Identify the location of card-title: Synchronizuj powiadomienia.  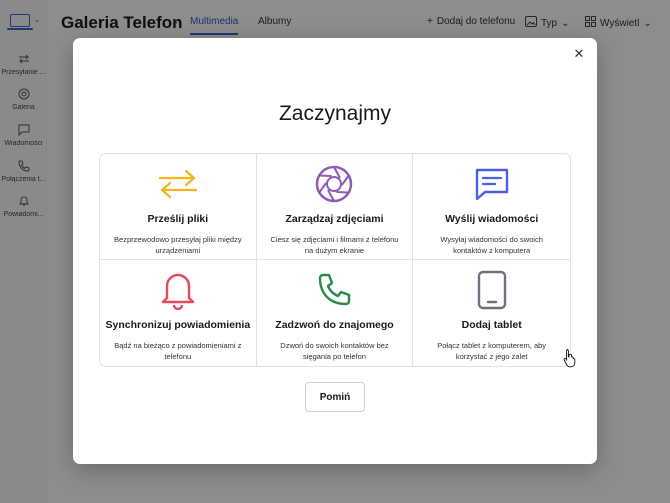
(178, 325).